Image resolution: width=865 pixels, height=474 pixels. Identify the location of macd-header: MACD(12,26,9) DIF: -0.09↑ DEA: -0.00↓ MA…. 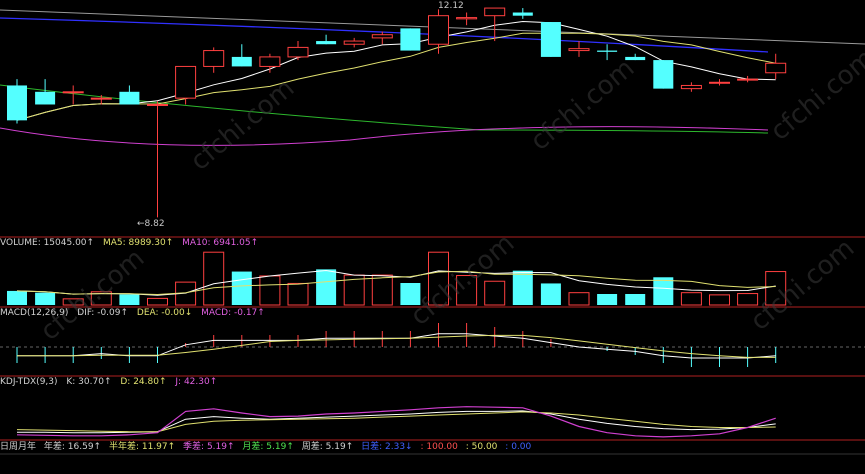
(135, 313).